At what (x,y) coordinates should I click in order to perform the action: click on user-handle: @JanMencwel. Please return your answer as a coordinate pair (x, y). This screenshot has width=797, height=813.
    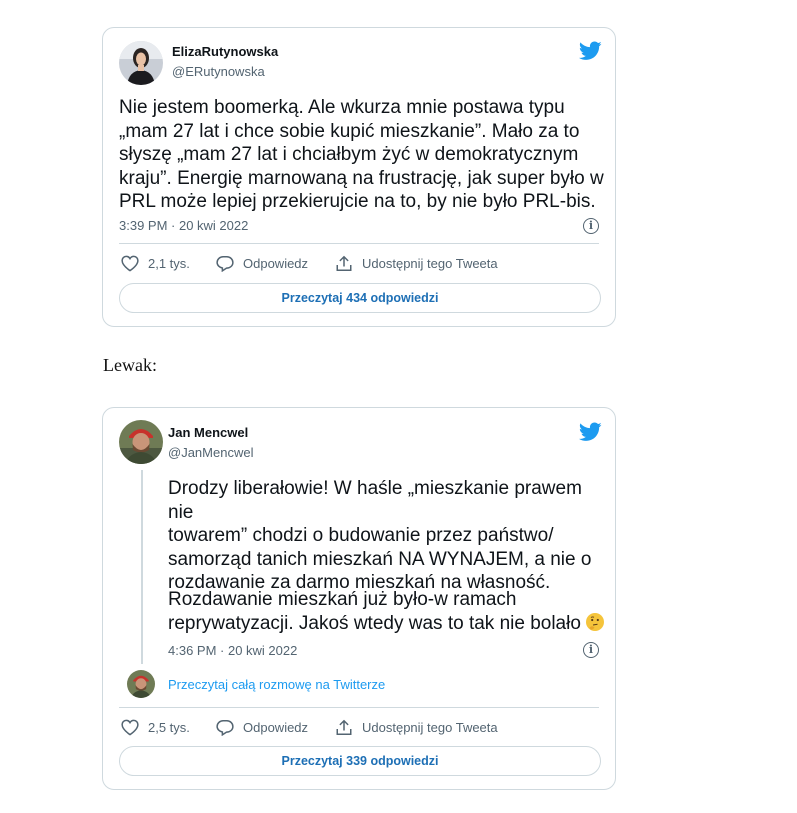
    Looking at the image, I should click on (210, 452).